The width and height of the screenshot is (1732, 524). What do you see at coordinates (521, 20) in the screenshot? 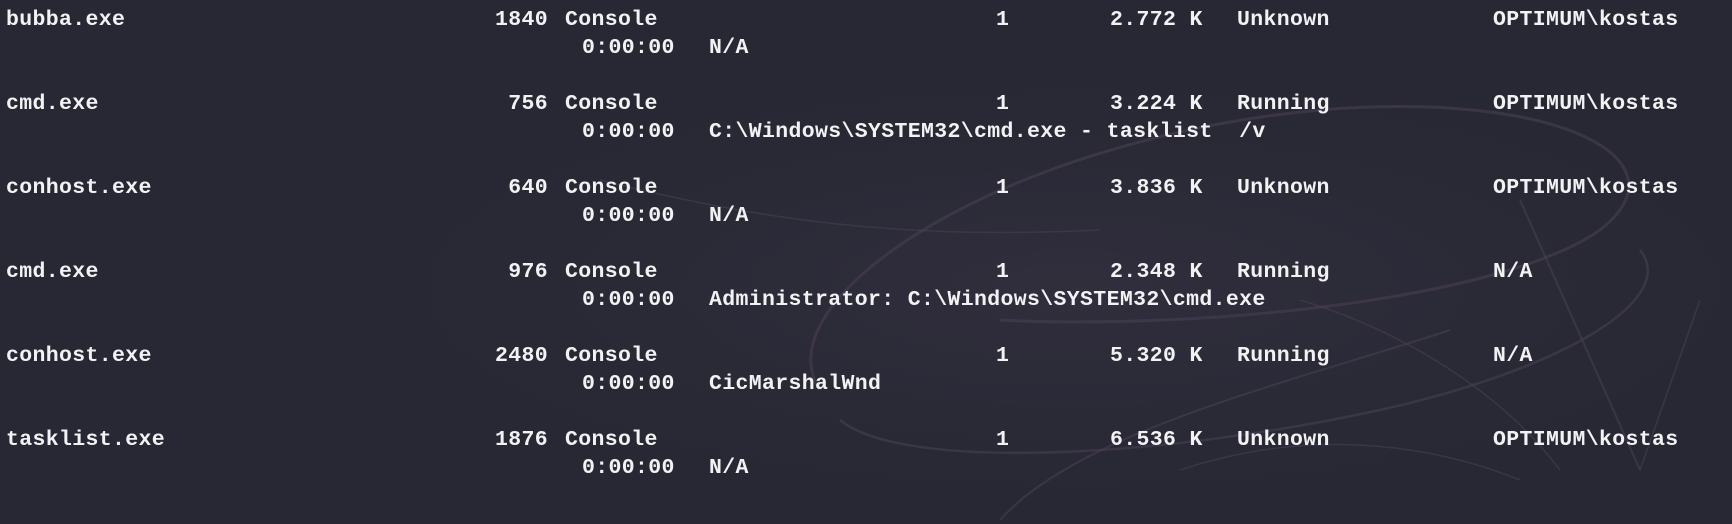
I see `pid: 1840` at bounding box center [521, 20].